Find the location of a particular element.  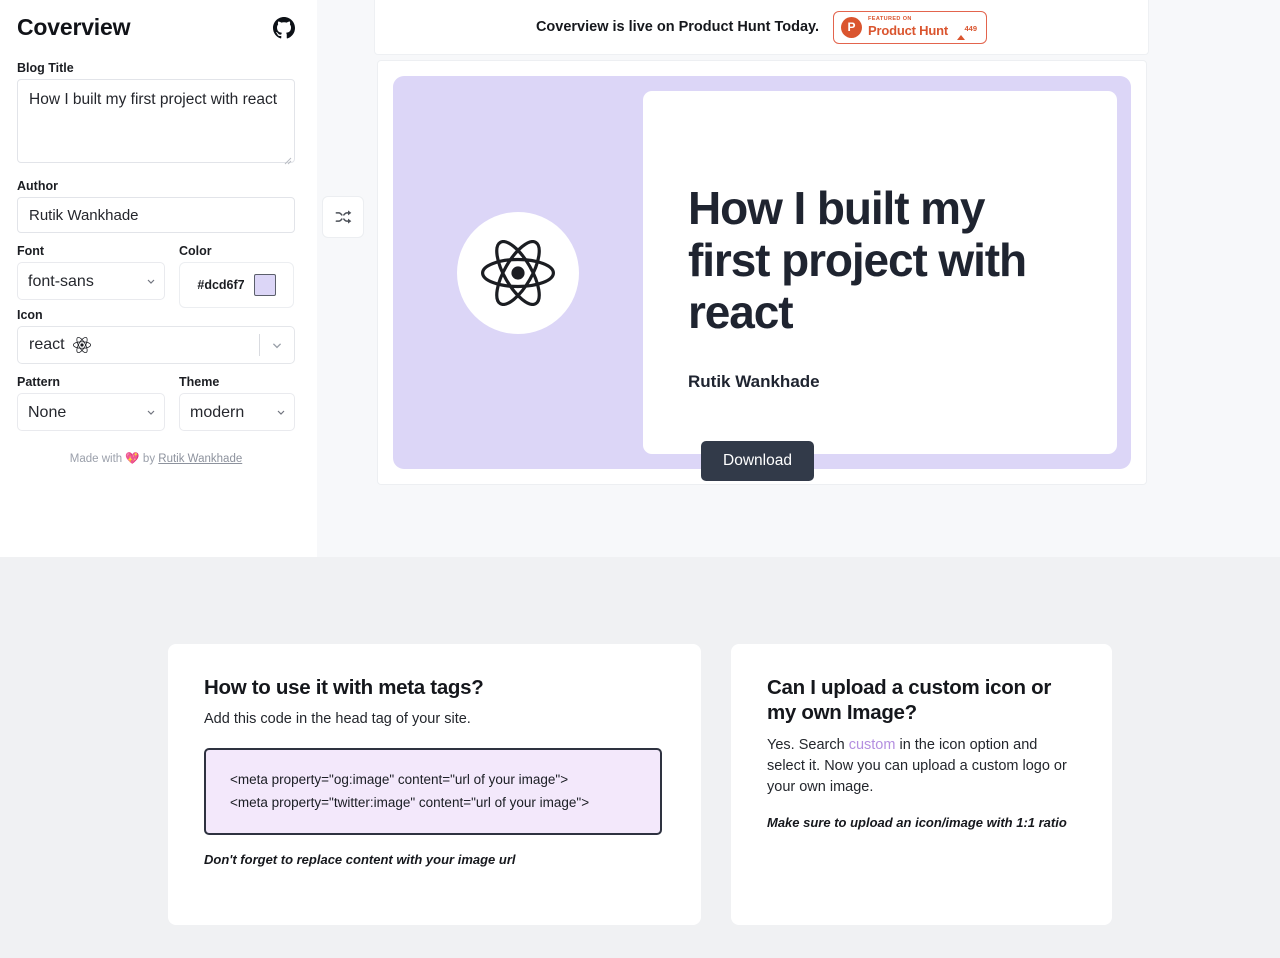

app-title: Coverview is located at coordinates (74, 27).